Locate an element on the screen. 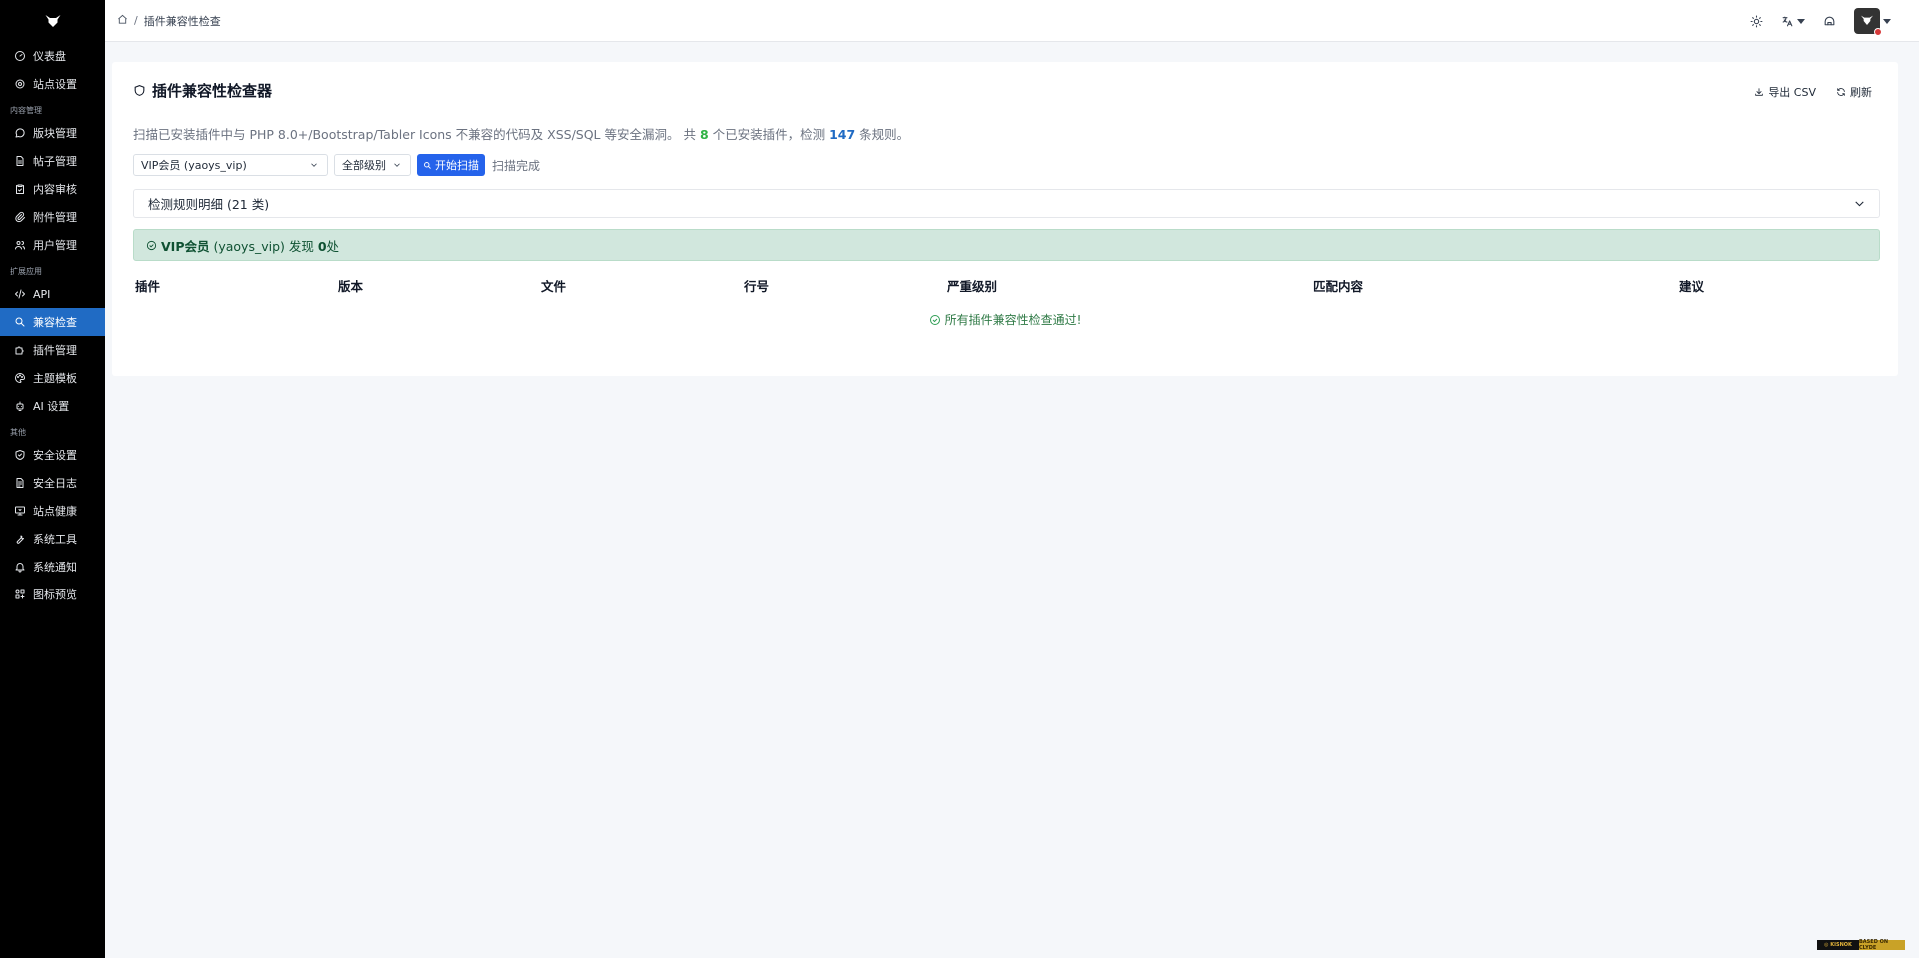 The height and width of the screenshot is (958, 1919). bull-logo-icon is located at coordinates (52, 21).